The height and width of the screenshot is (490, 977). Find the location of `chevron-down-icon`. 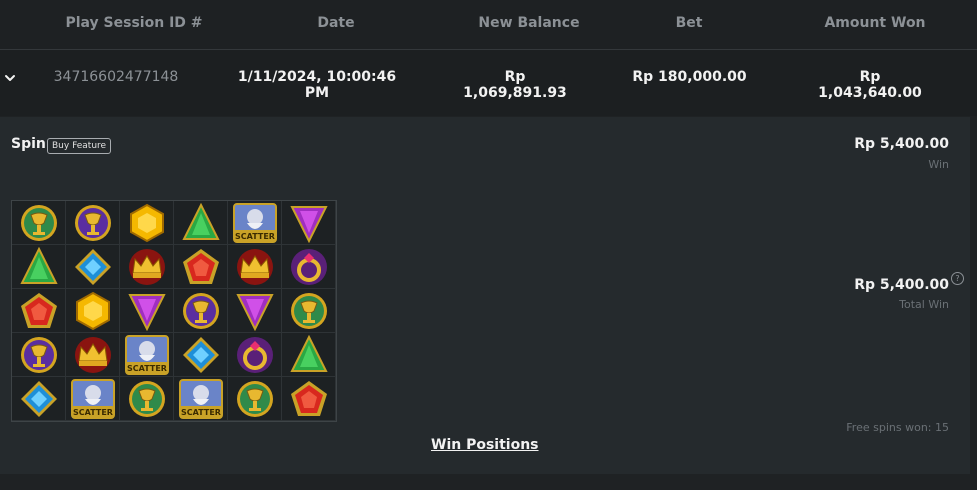

chevron-down-icon is located at coordinates (10, 78).